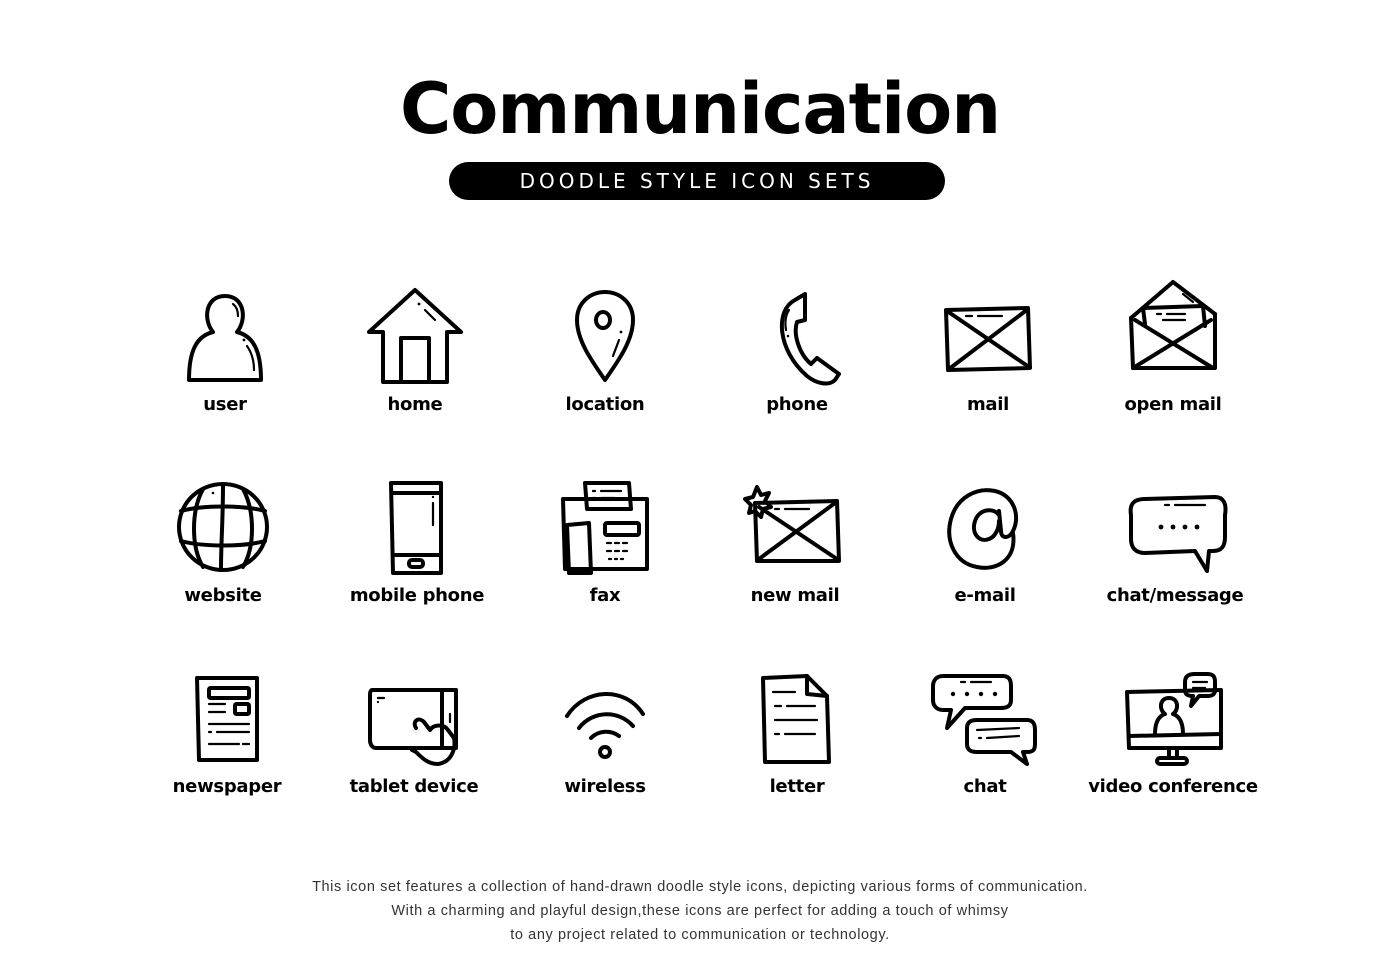  I want to click on icon-card-location: location, so click(605, 365).